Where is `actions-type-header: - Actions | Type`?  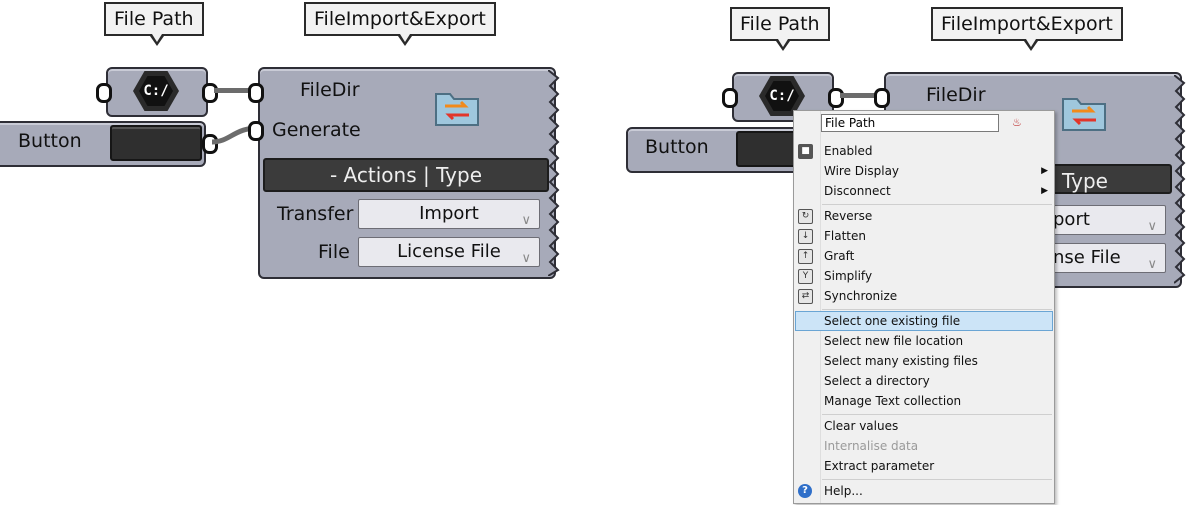 actions-type-header: - Actions | Type is located at coordinates (406, 175).